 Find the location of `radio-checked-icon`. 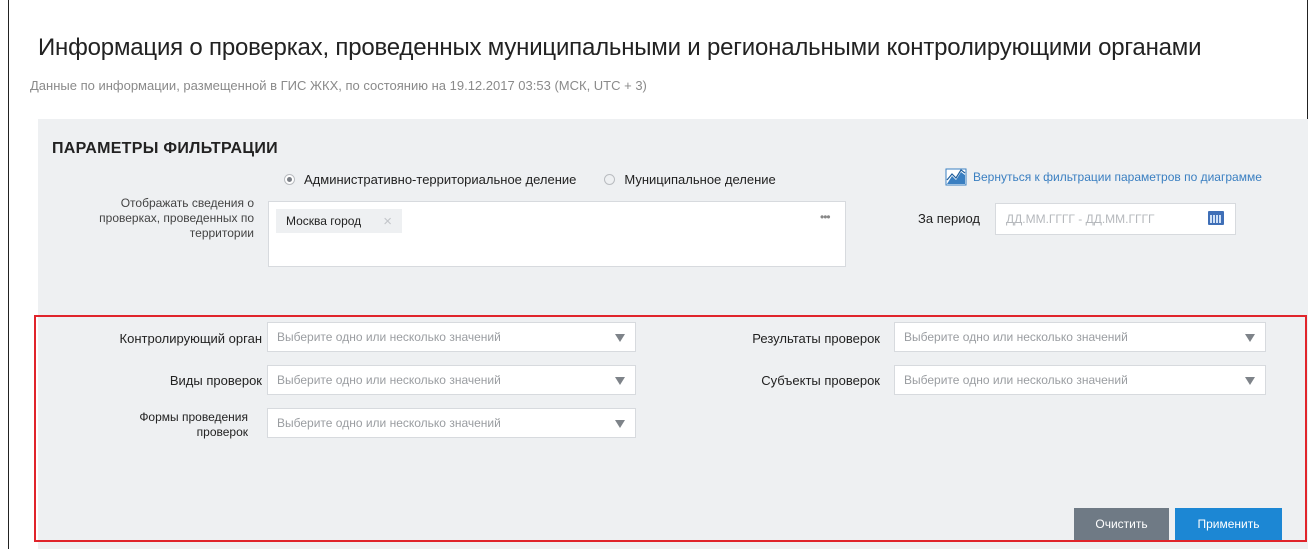

radio-checked-icon is located at coordinates (289, 179).